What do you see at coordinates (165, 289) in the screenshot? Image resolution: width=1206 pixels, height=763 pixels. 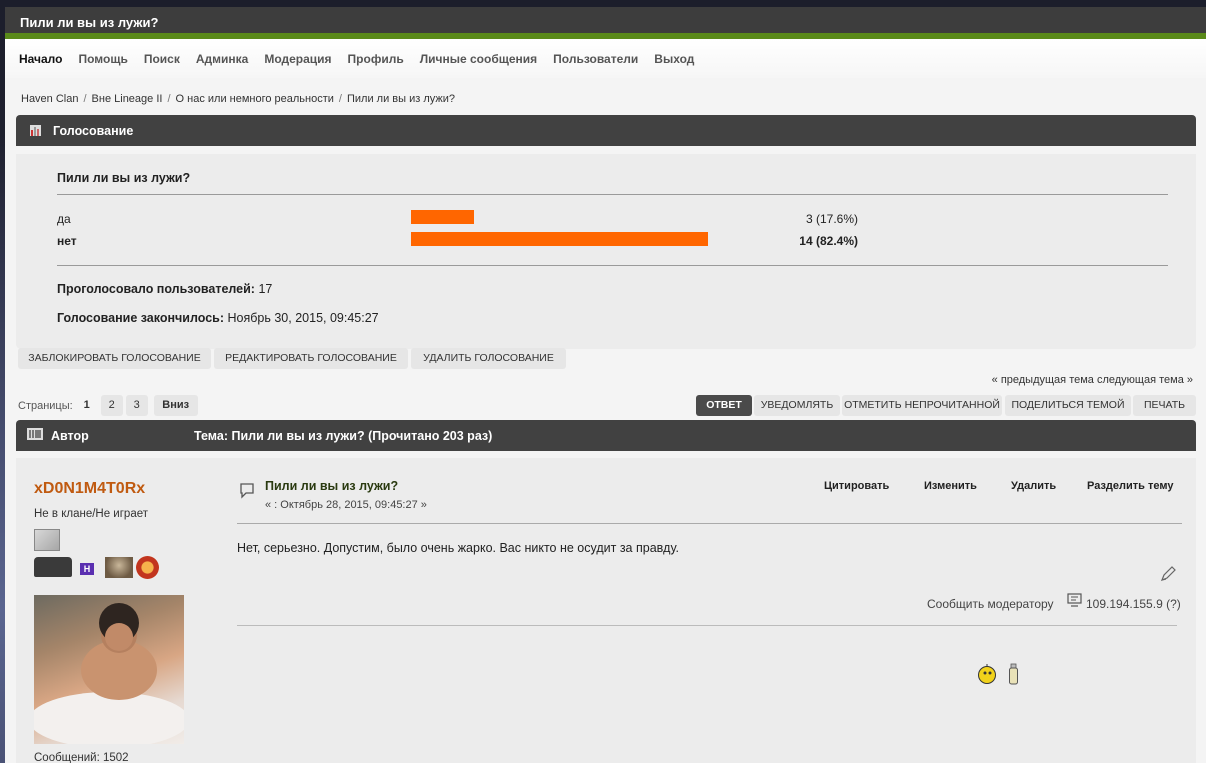 I see `poll-voters: Проголосовало пользователей: 17` at bounding box center [165, 289].